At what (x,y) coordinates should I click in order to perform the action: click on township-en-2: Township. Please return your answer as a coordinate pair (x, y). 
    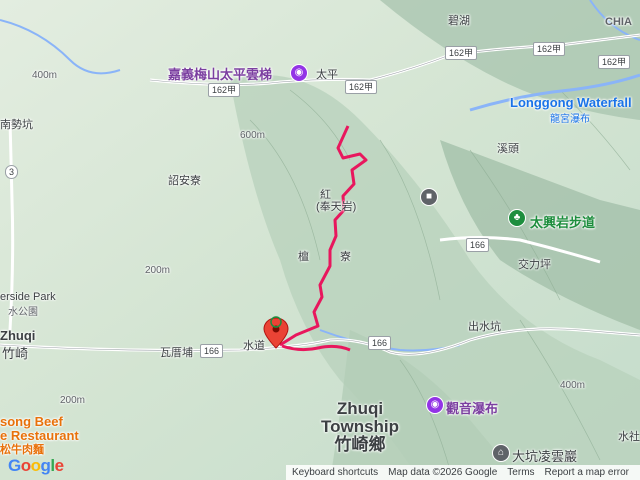
    Looking at the image, I should click on (360, 426).